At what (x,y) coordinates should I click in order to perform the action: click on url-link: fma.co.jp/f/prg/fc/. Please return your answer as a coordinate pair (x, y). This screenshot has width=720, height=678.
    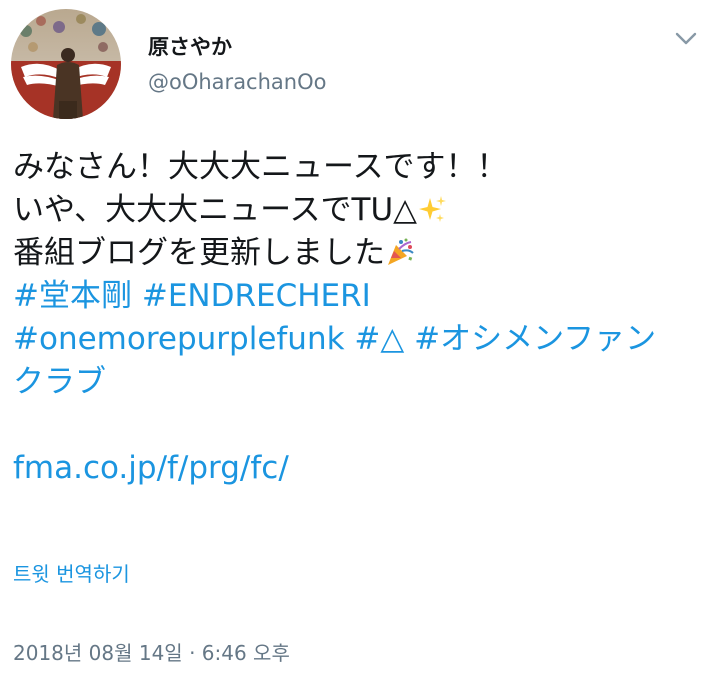
    Looking at the image, I should click on (151, 468).